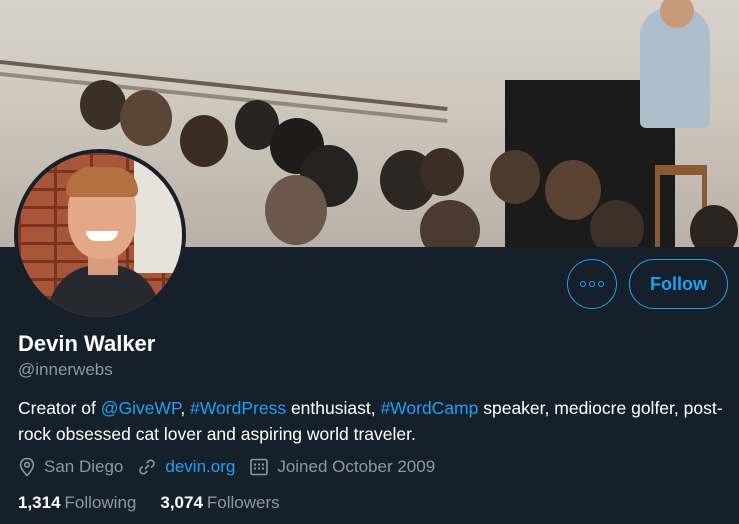 Image resolution: width=739 pixels, height=524 pixels. I want to click on follow-button: Follow, so click(678, 284).